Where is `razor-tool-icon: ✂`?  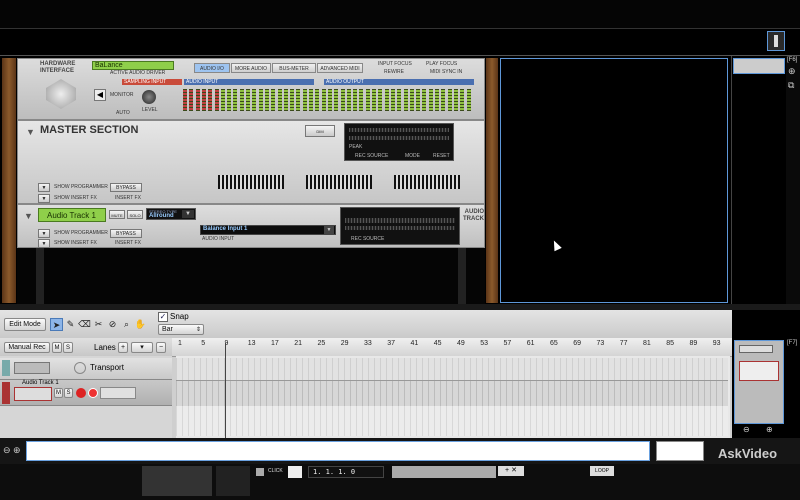 razor-tool-icon: ✂ is located at coordinates (98, 324).